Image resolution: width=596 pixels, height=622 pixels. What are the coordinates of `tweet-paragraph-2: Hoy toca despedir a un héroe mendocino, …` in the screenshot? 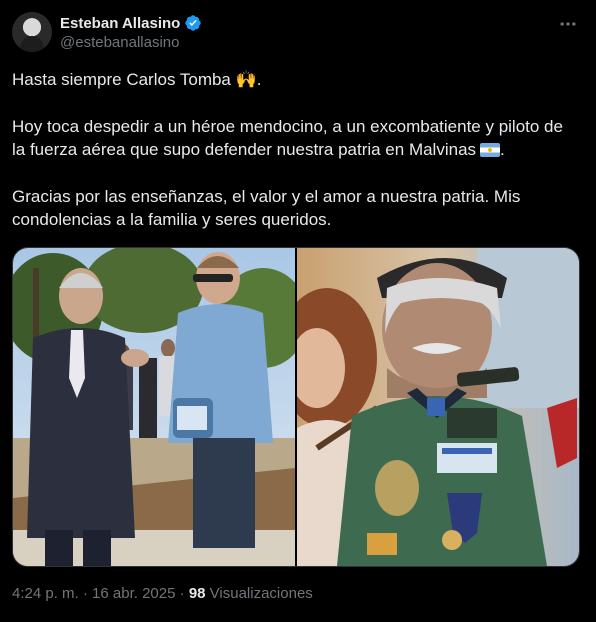 It's located at (287, 138).